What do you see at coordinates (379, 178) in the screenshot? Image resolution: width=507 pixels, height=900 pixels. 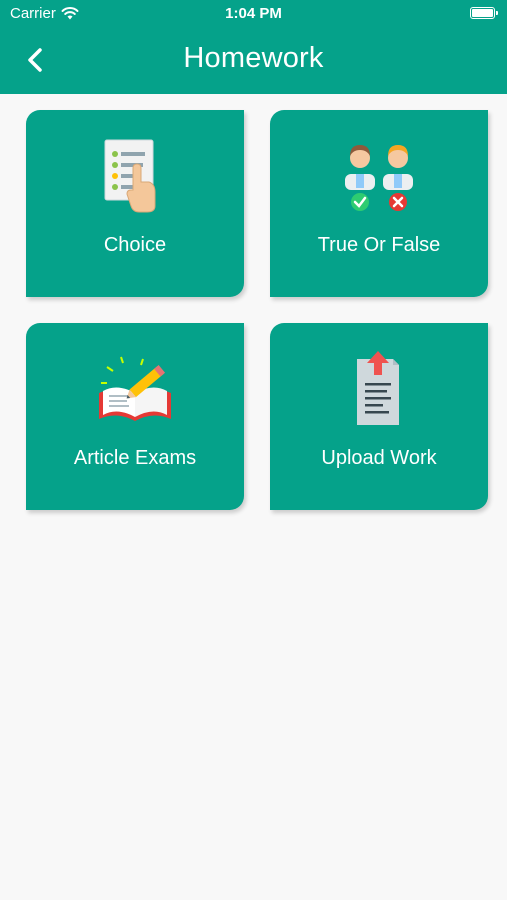 I see `true-false-people-icon` at bounding box center [379, 178].